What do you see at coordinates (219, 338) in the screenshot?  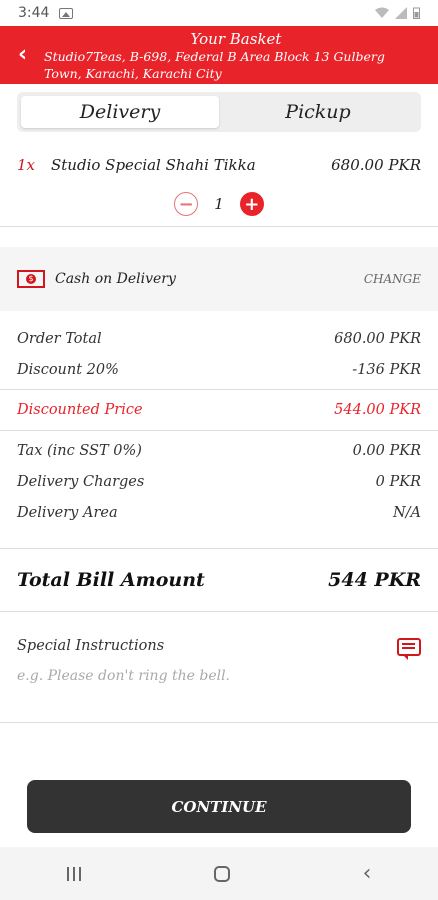 I see `order-total-row: Order Total 680.00 PKR` at bounding box center [219, 338].